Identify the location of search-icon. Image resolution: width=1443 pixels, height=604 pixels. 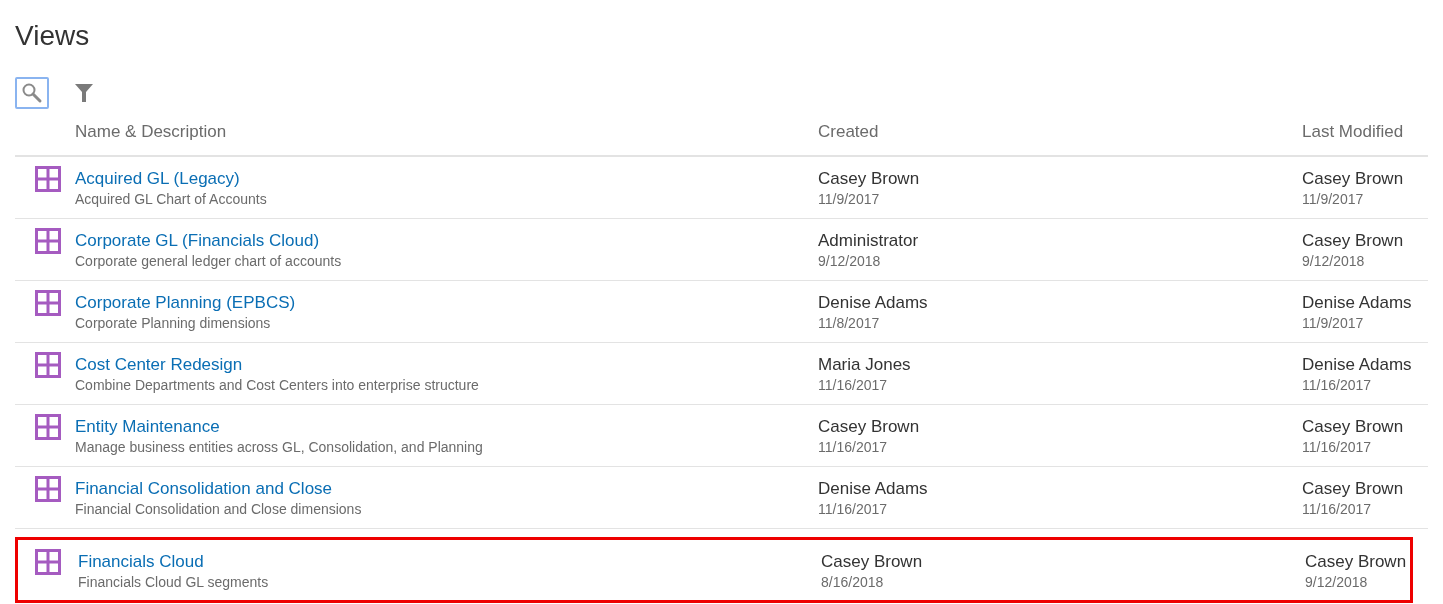
(32, 93).